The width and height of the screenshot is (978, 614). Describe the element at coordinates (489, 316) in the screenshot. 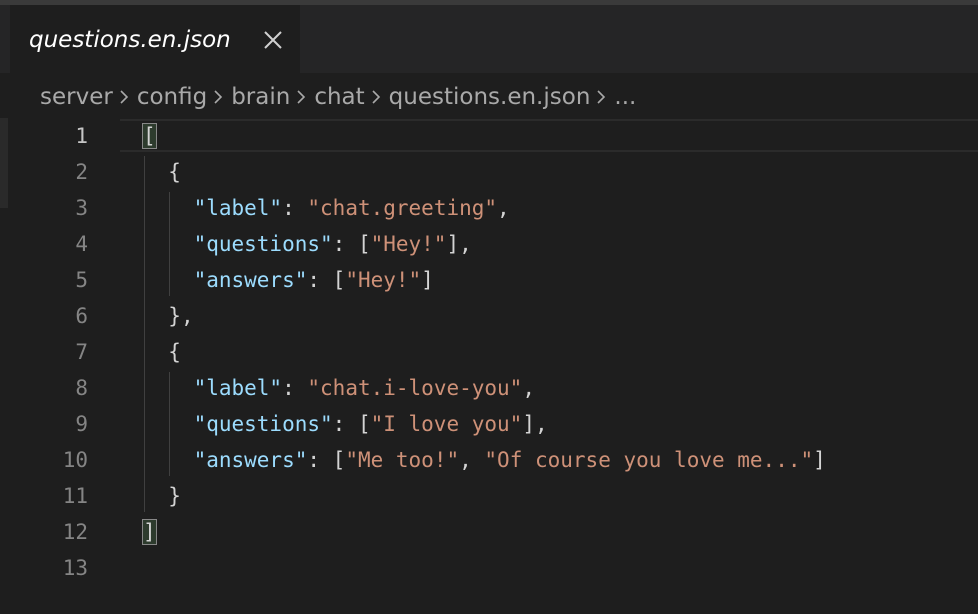

I see `code-line: 6 },` at that location.